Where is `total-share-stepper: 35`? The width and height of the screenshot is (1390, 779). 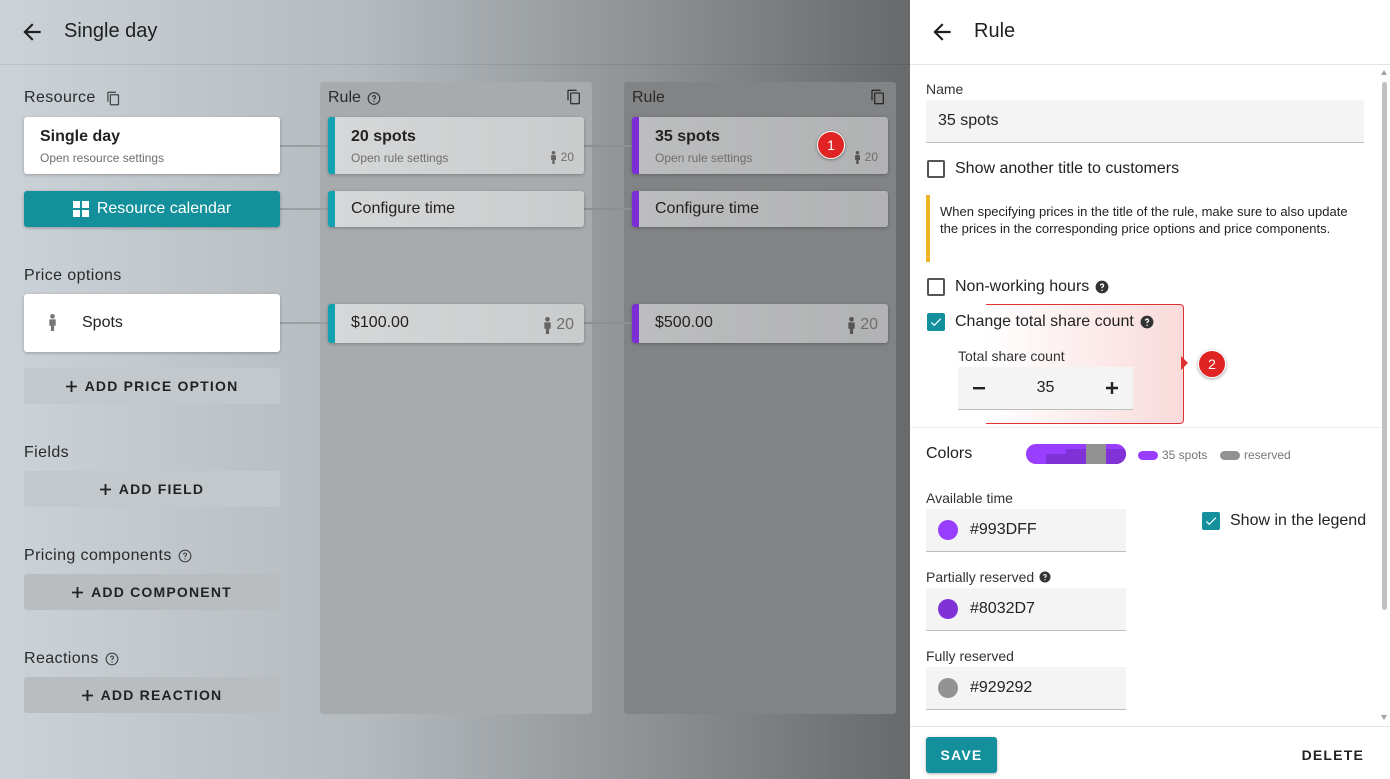 total-share-stepper: 35 is located at coordinates (1045, 388).